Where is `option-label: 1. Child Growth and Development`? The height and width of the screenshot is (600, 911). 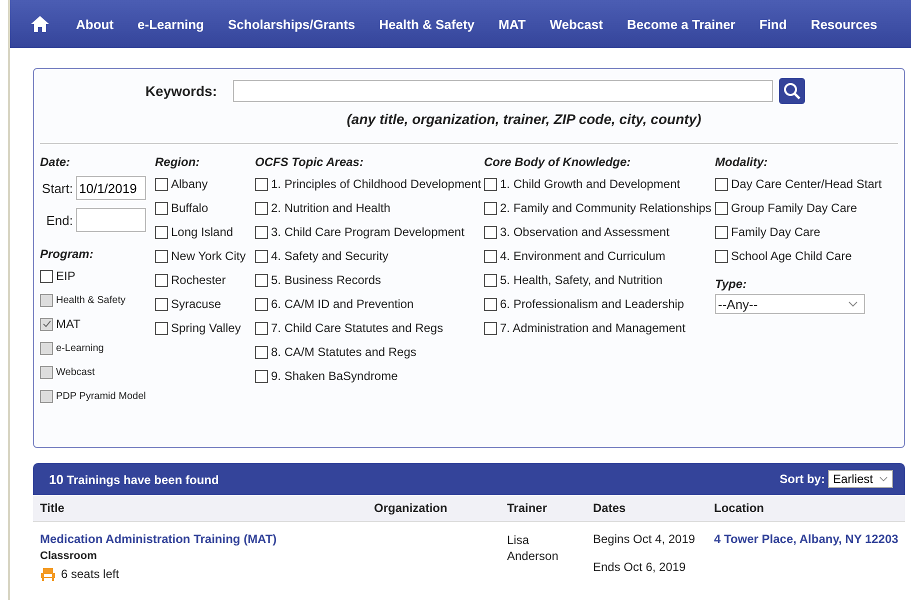 option-label: 1. Child Growth and Development is located at coordinates (590, 184).